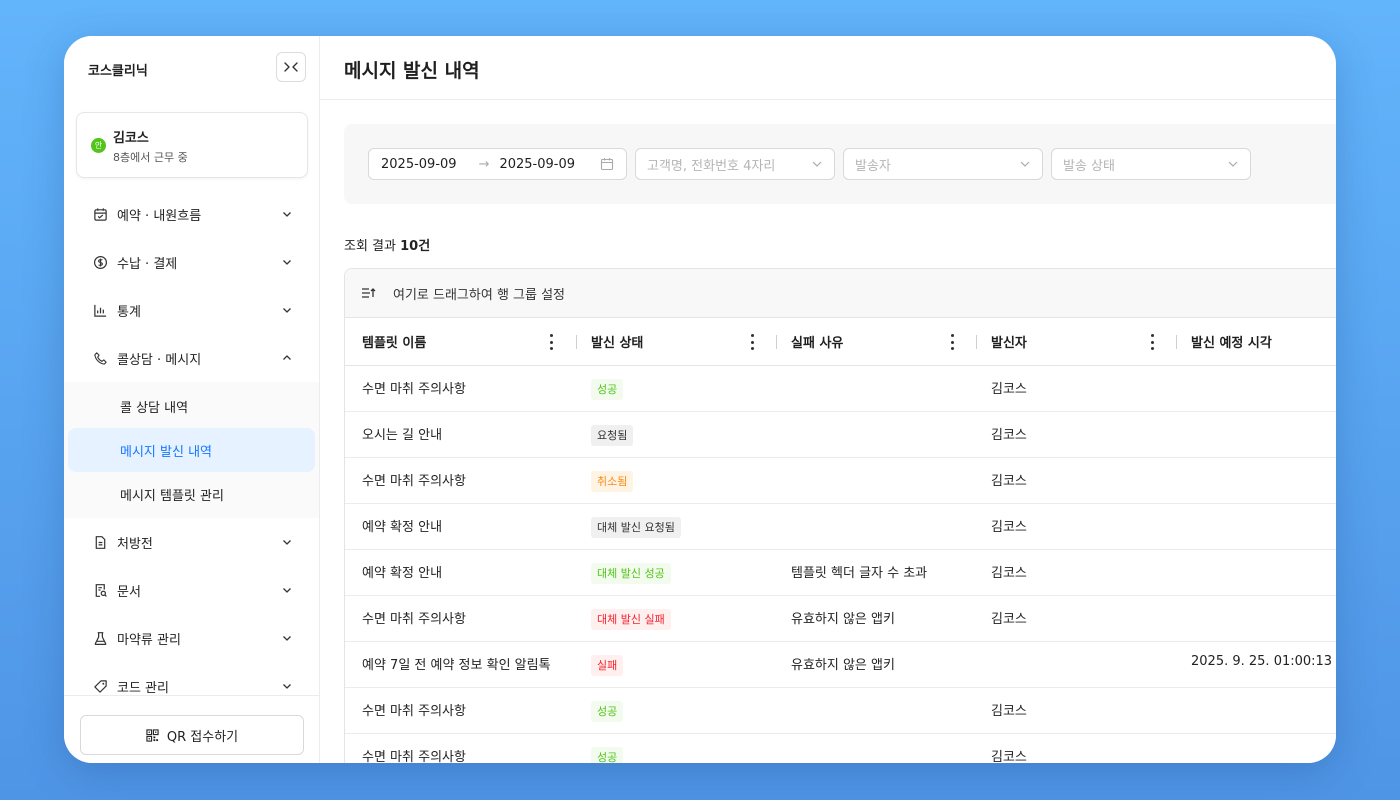 The width and height of the screenshot is (1400, 800). I want to click on brand-name: 코스클리닉, so click(118, 71).